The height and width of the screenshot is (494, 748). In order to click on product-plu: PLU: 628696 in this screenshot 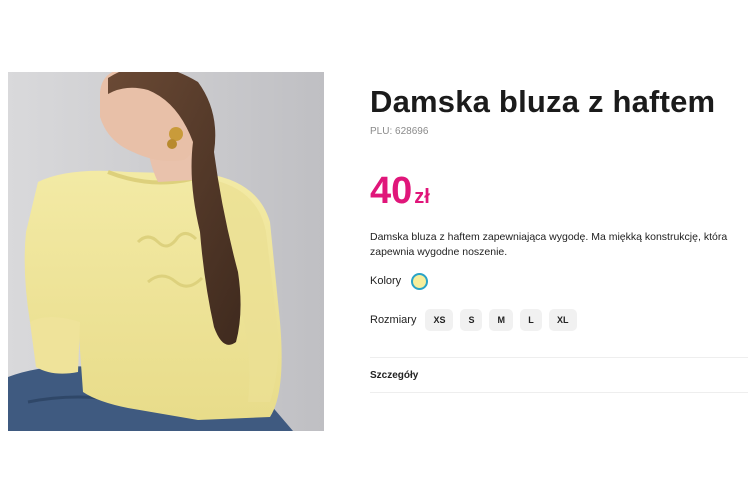, I will do `click(399, 131)`.